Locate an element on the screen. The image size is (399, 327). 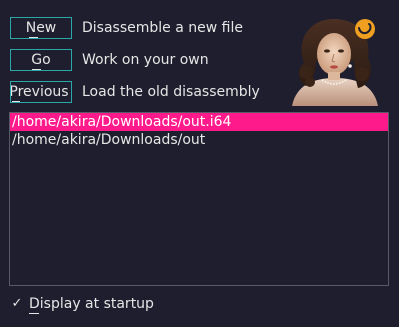
go-mnemonic-underline is located at coordinates (36, 69).